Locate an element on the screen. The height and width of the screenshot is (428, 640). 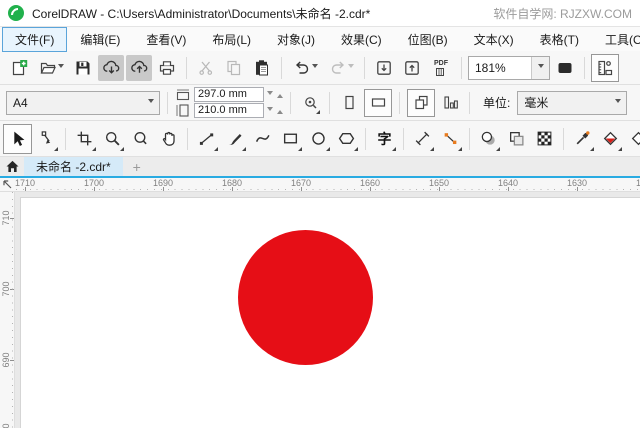
hand-icon is located at coordinates (168, 138).